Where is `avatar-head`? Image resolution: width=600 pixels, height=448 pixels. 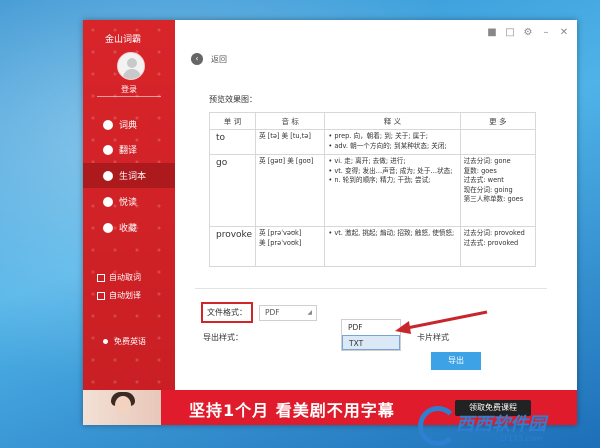
avatar-head is located at coordinates (132, 63).